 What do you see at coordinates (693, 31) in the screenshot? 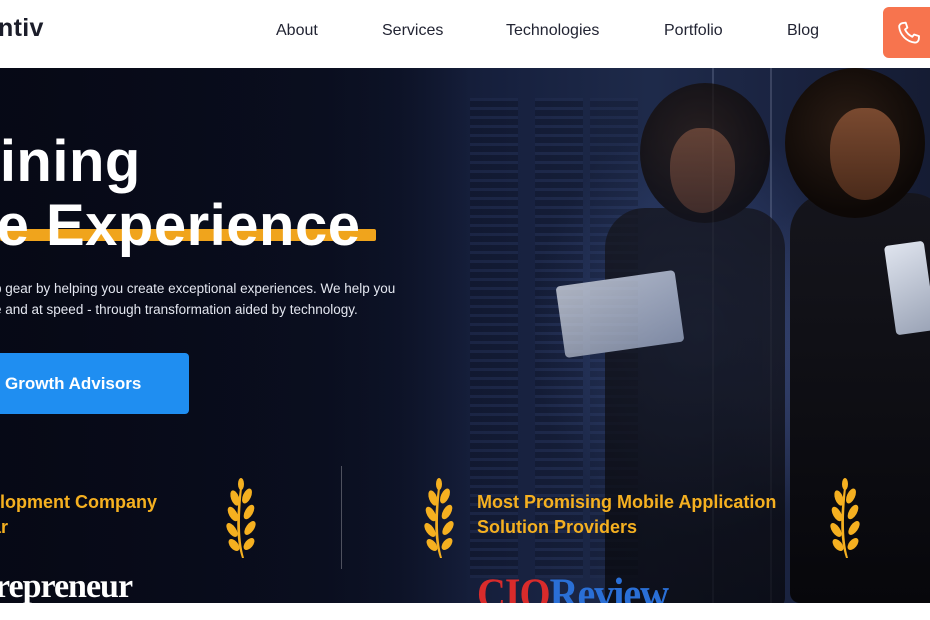
I see `nav-portfolio: Portfolio` at bounding box center [693, 31].